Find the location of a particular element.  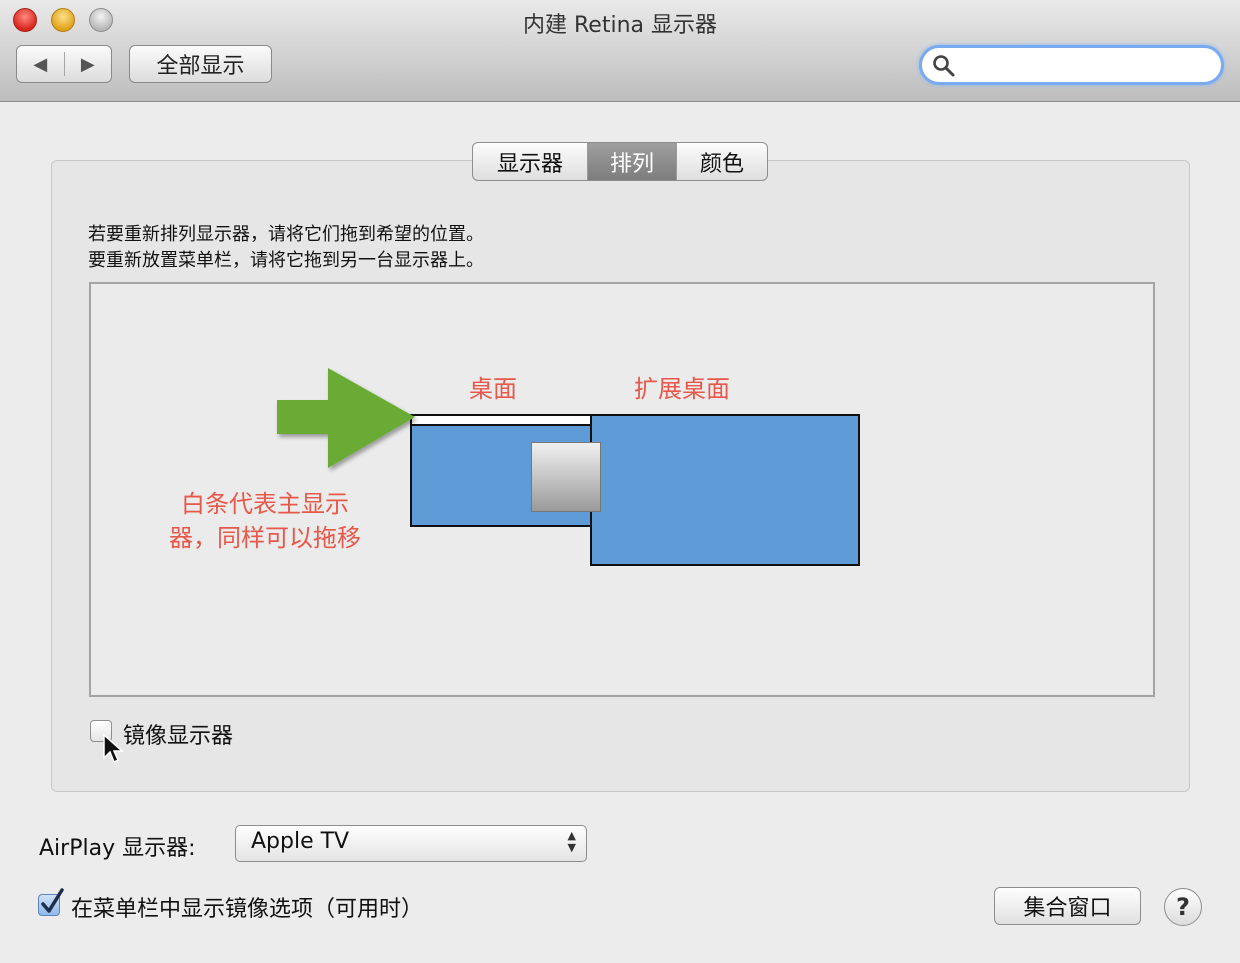

extended-desktop-annotation: 扩展桌面 is located at coordinates (682, 389).